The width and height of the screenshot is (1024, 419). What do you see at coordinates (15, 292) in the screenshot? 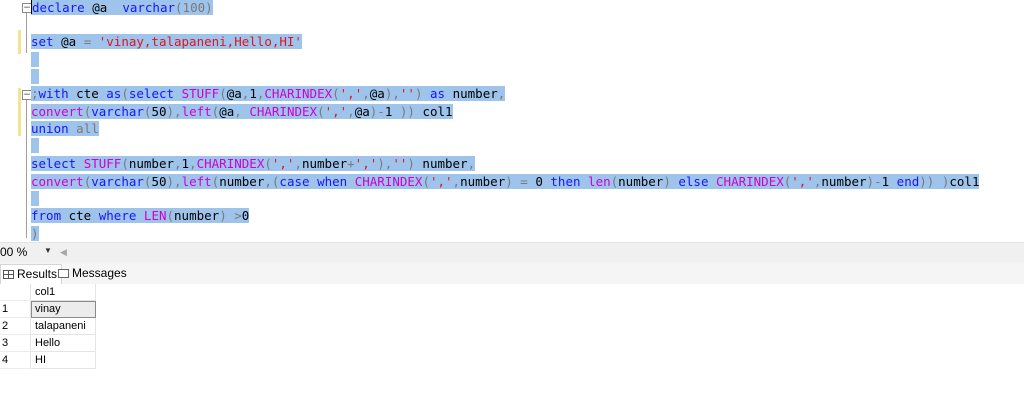
I see `row-number-header` at bounding box center [15, 292].